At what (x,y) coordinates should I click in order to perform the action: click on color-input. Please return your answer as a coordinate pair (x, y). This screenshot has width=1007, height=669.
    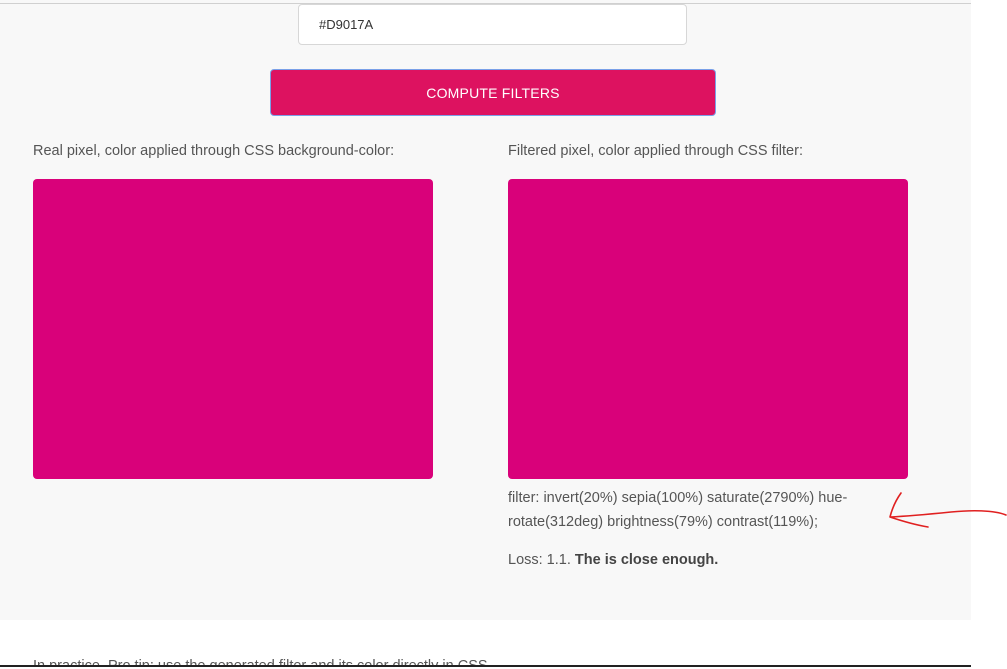
    Looking at the image, I should click on (492, 24).